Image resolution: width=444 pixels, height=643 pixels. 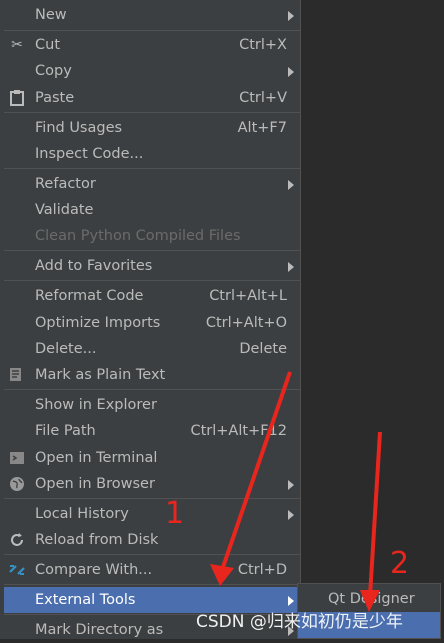 What do you see at coordinates (175, 513) in the screenshot?
I see `annotation-label-1: 1` at bounding box center [175, 513].